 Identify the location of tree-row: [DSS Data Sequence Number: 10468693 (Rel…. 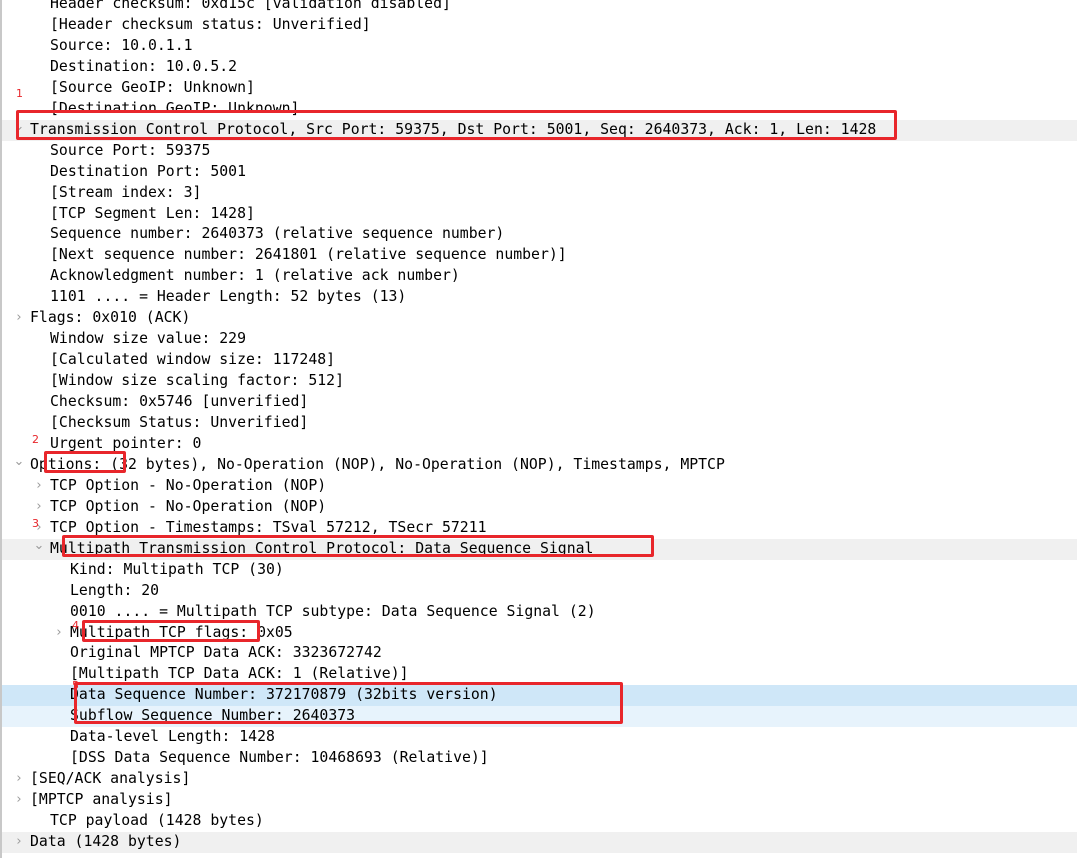
(539, 758).